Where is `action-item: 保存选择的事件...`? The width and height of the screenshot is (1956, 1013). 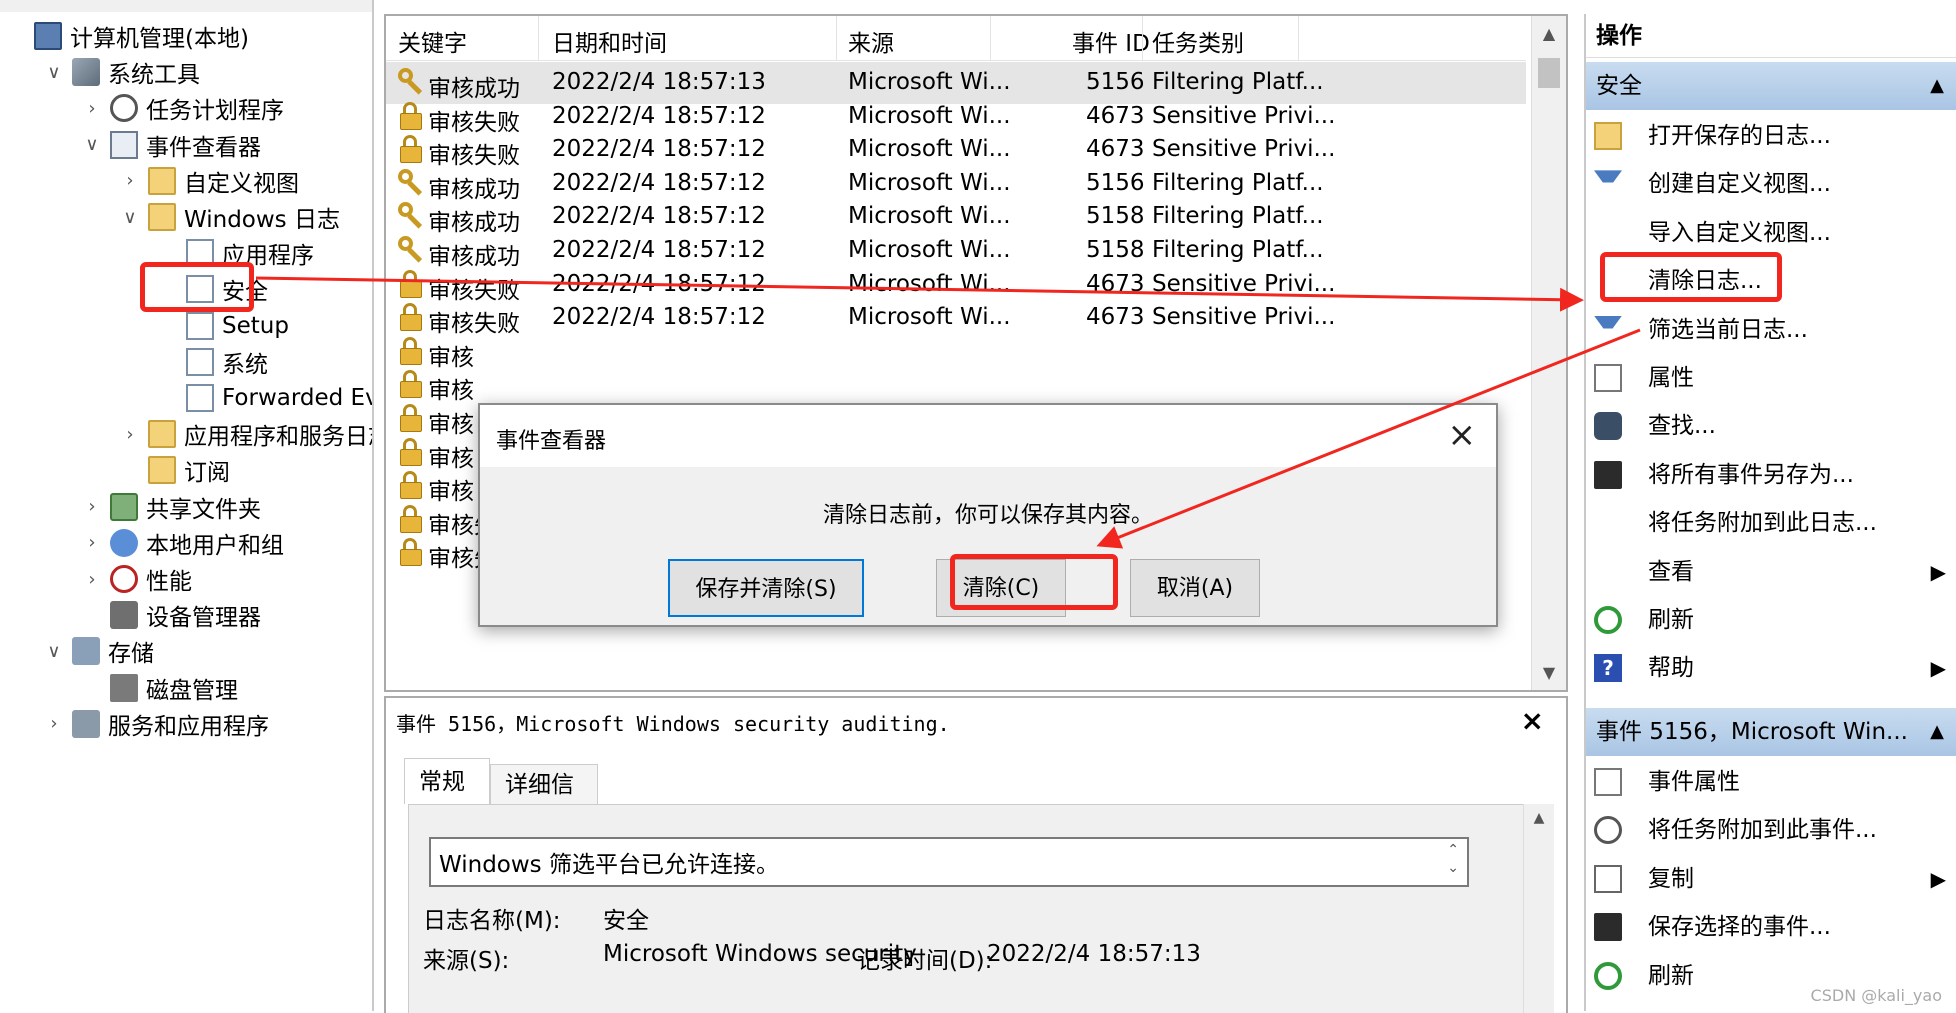 action-item: 保存选择的事件... is located at coordinates (1771, 927).